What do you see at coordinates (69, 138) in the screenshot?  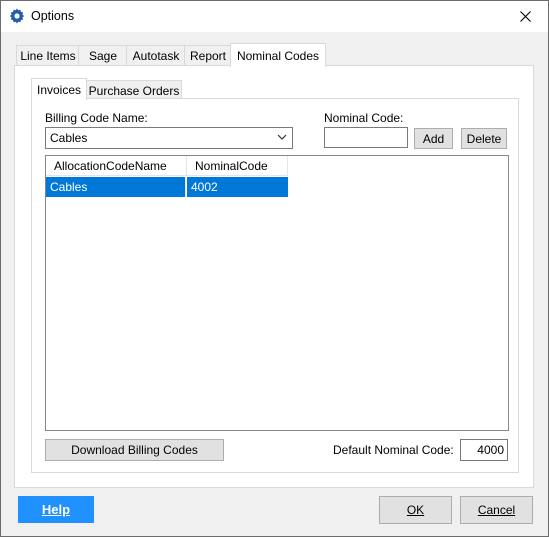 I see `billing-code-value: Cables` at bounding box center [69, 138].